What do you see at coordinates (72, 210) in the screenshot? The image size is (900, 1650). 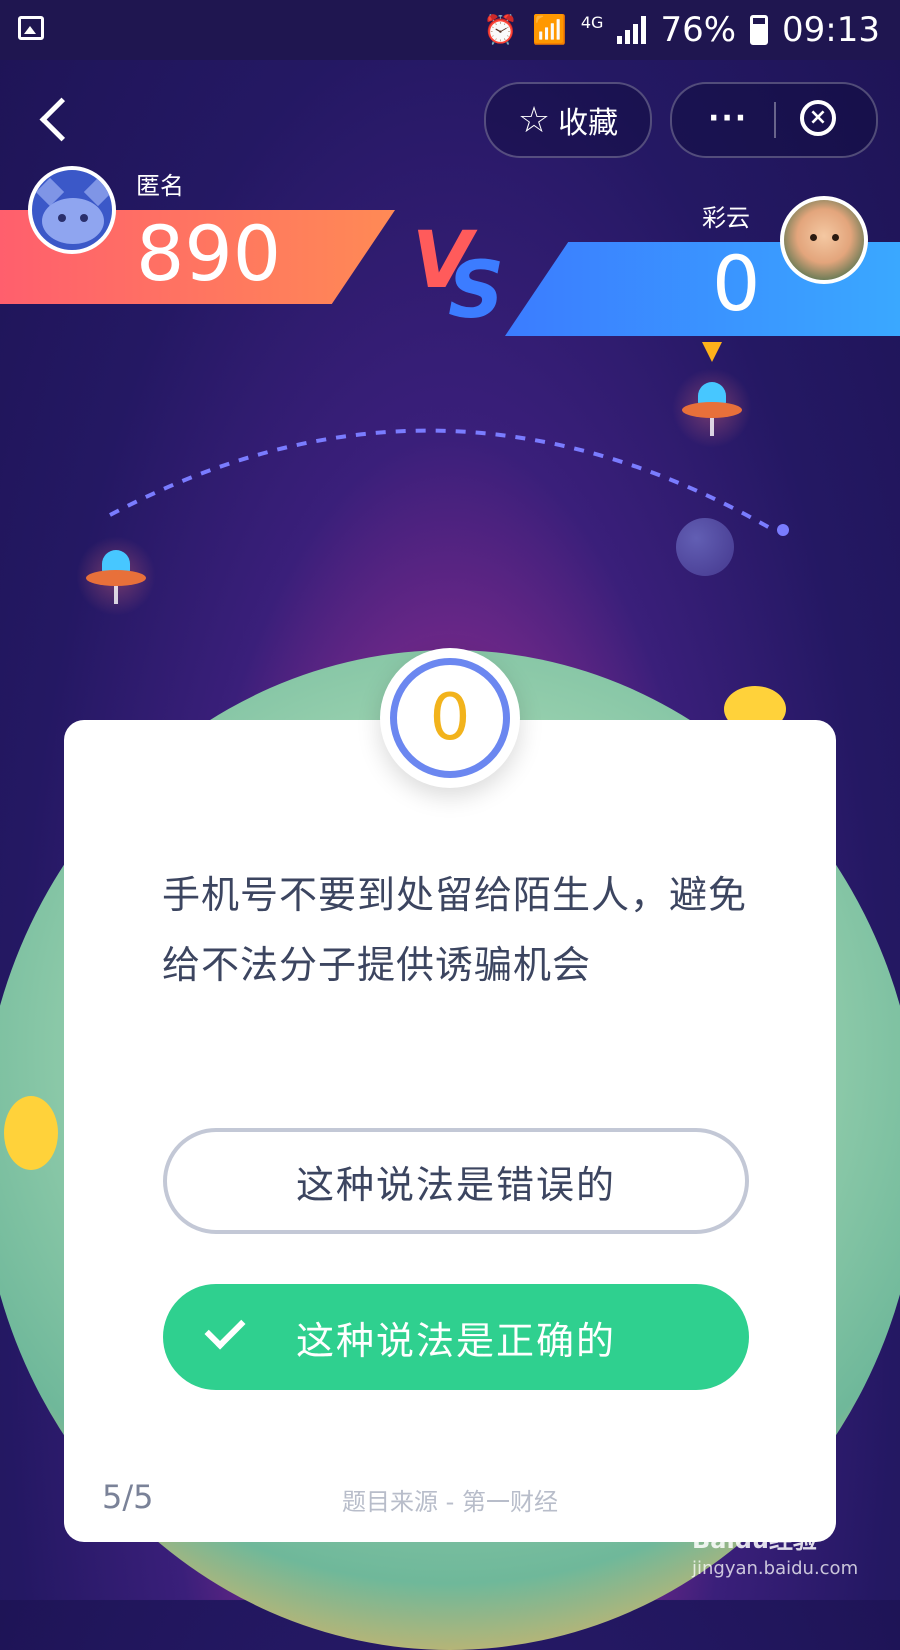 I see `avatar-left` at bounding box center [72, 210].